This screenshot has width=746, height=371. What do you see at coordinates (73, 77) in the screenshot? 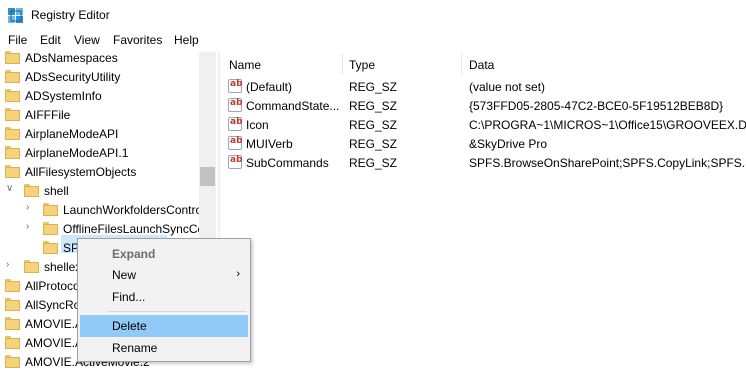
I see `tree-item-label: ADsSecurityUtility` at bounding box center [73, 77].